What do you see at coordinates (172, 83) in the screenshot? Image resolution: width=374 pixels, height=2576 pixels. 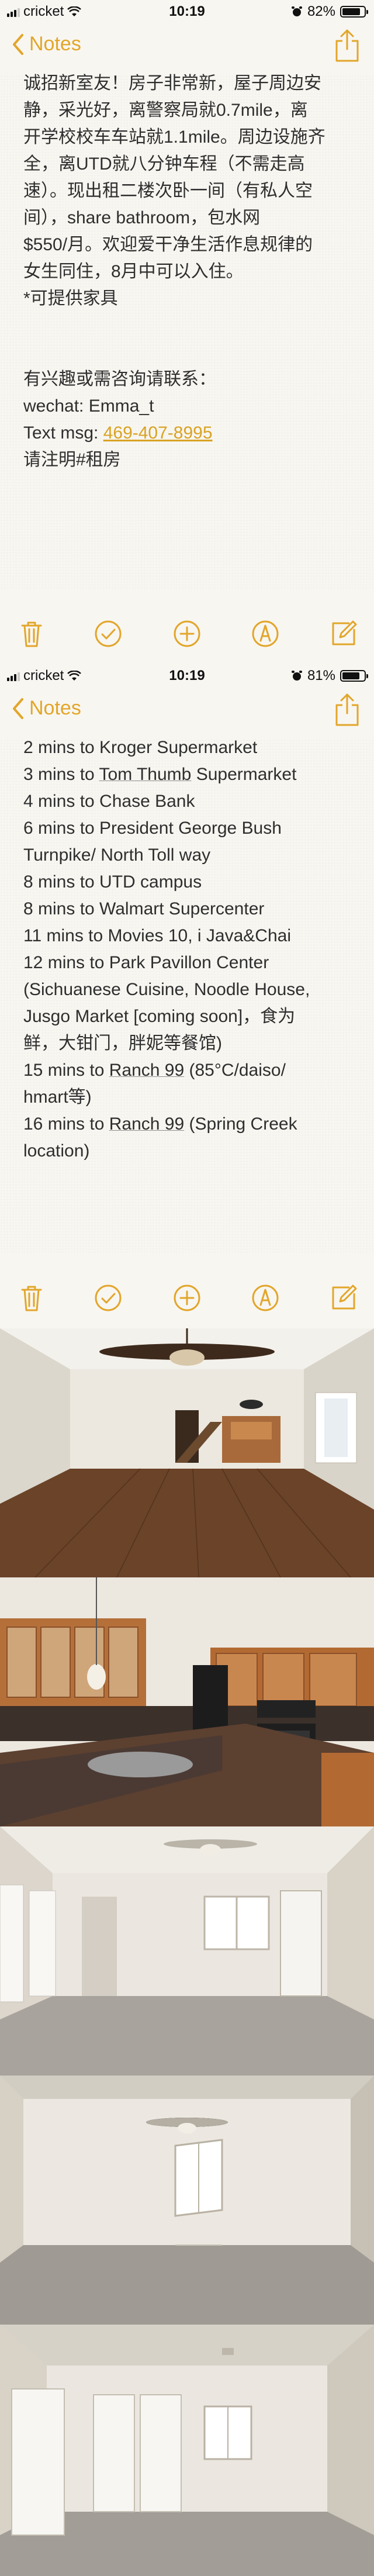 I see `note-line: 诚招新室友！房子非常新，屋子周边安` at bounding box center [172, 83].